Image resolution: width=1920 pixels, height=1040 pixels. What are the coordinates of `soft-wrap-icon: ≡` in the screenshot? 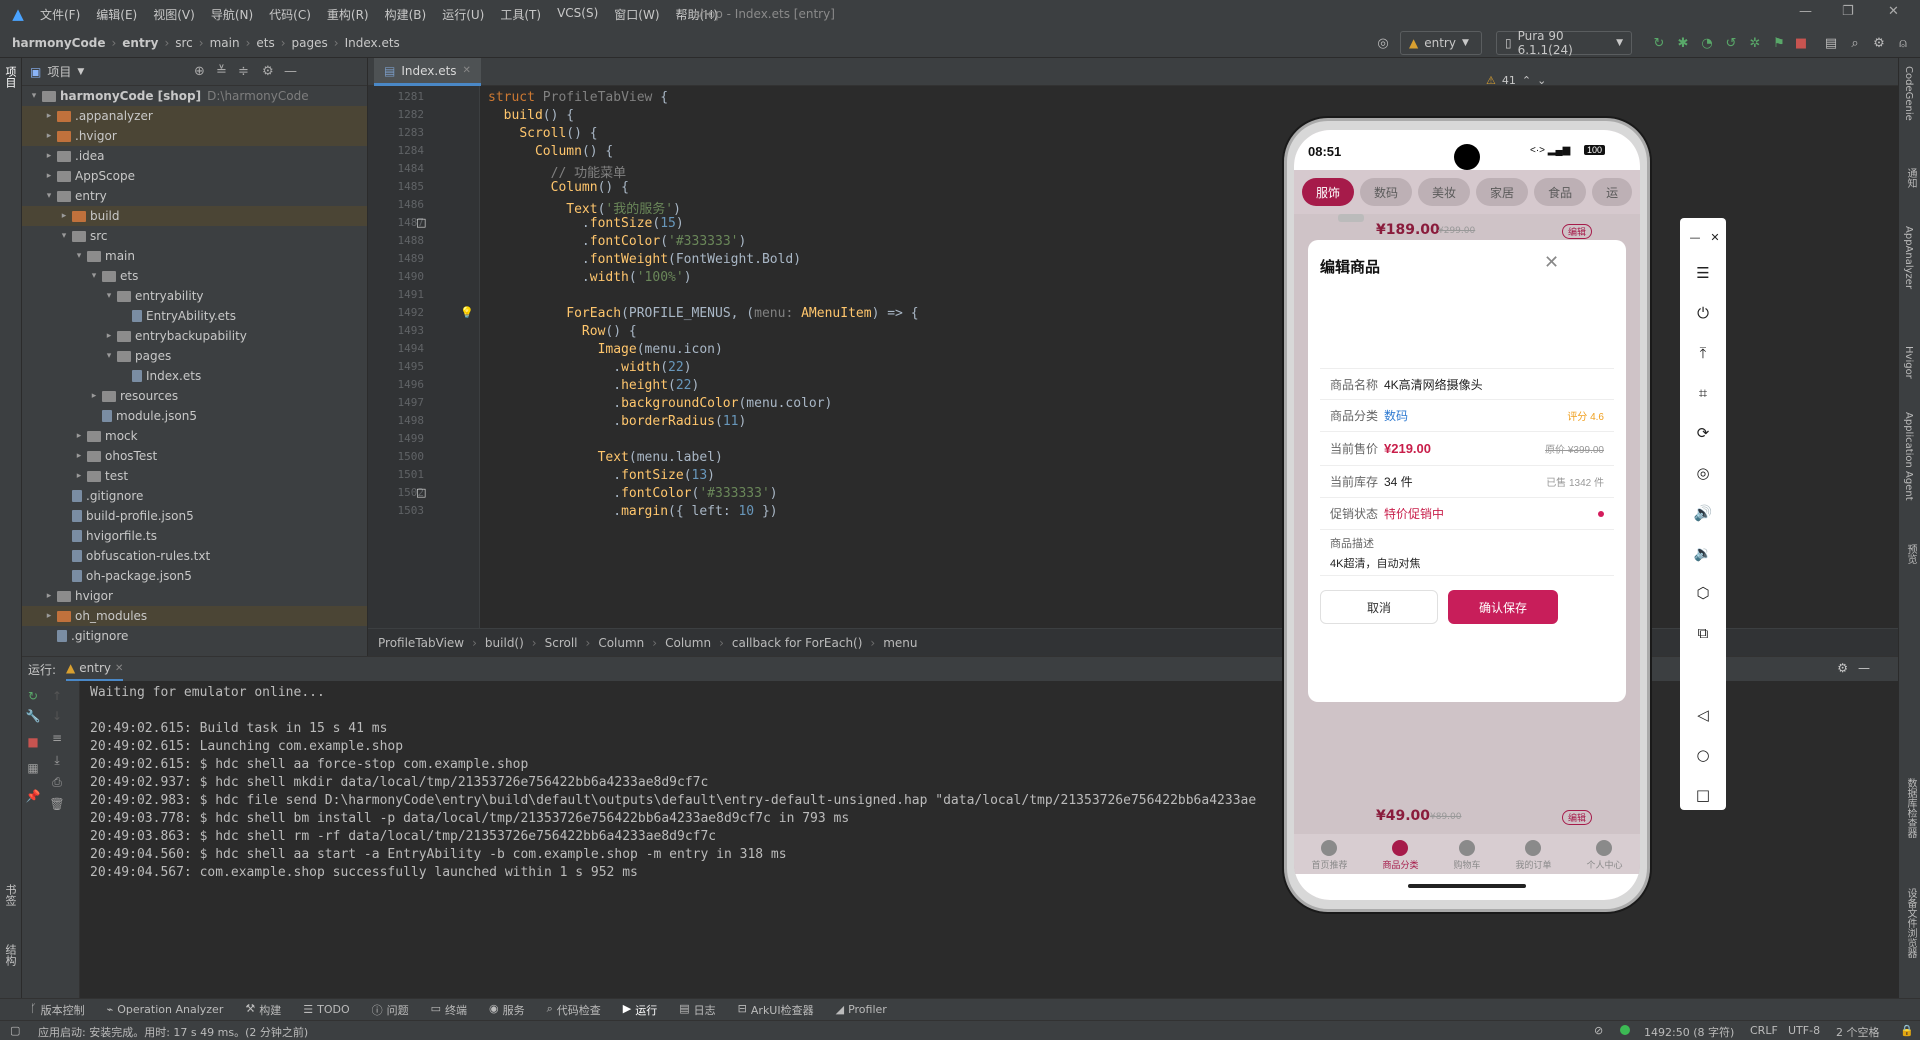 It's located at (57, 738).